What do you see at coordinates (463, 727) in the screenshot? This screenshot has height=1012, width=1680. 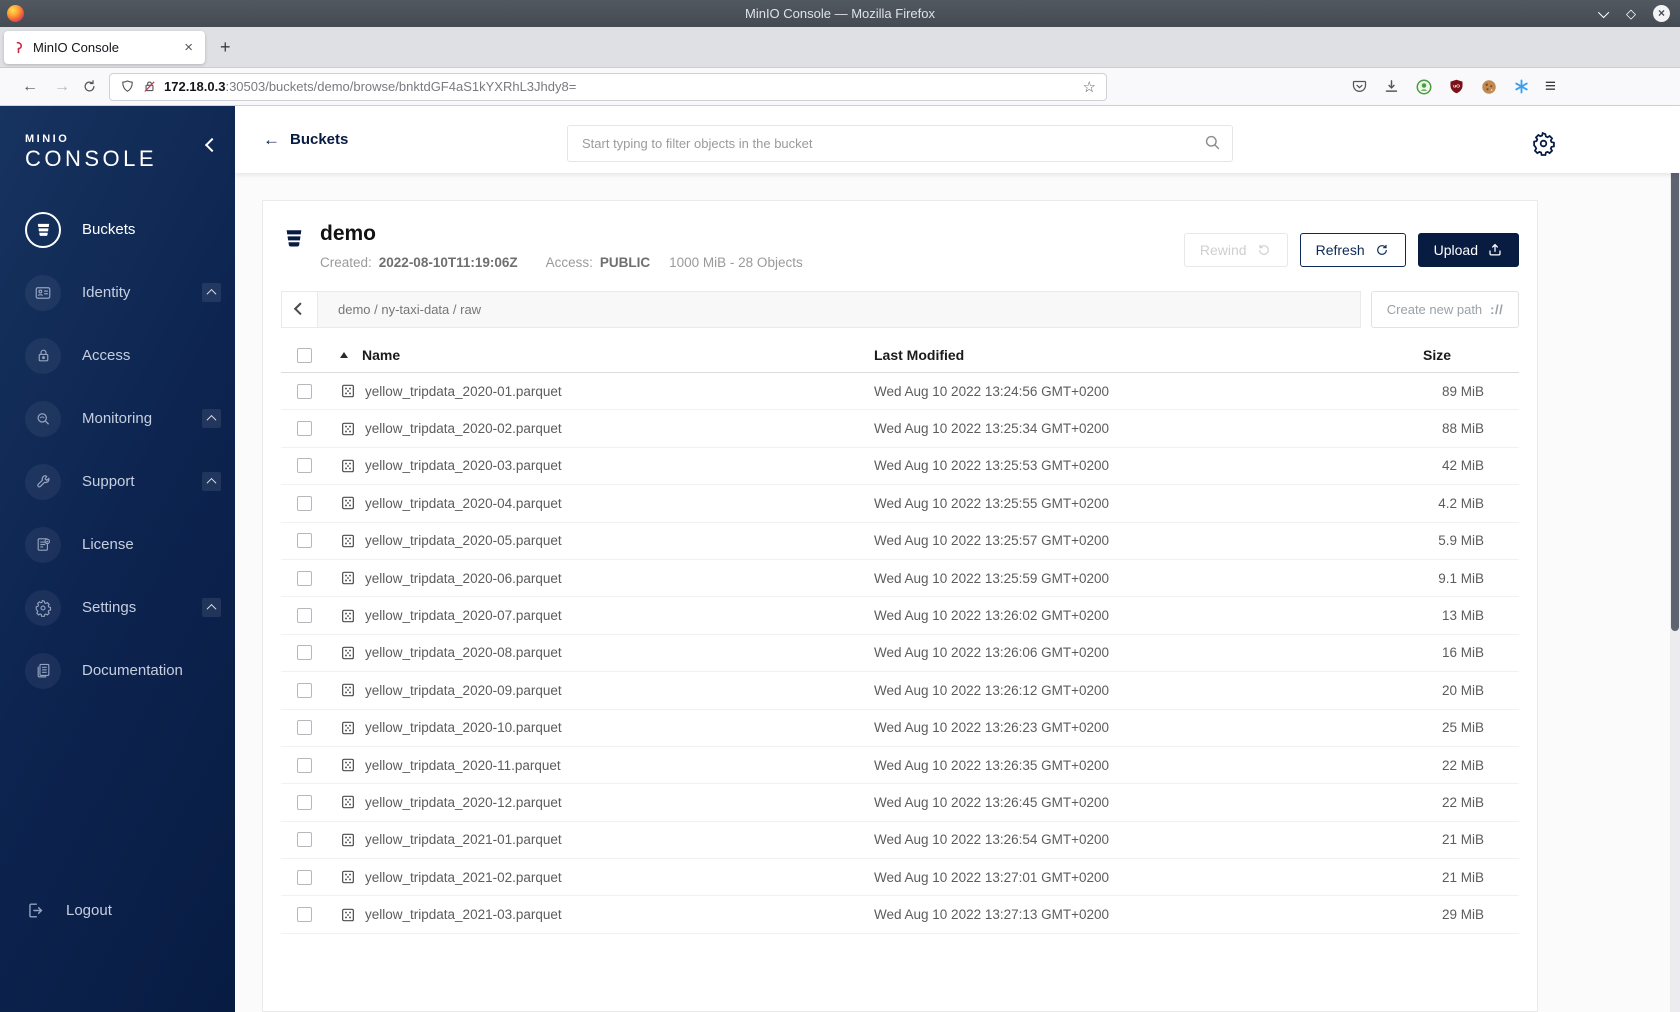 I see `object-name: yellow_tripdata_2020-10.parquet` at bounding box center [463, 727].